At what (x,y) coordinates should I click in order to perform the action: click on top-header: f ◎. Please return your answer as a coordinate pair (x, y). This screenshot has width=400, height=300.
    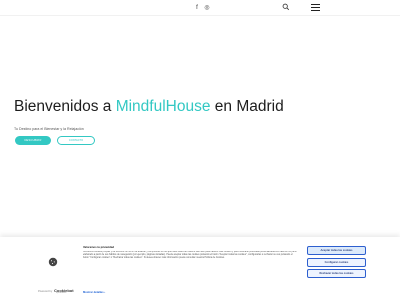
    Looking at the image, I should click on (200, 7).